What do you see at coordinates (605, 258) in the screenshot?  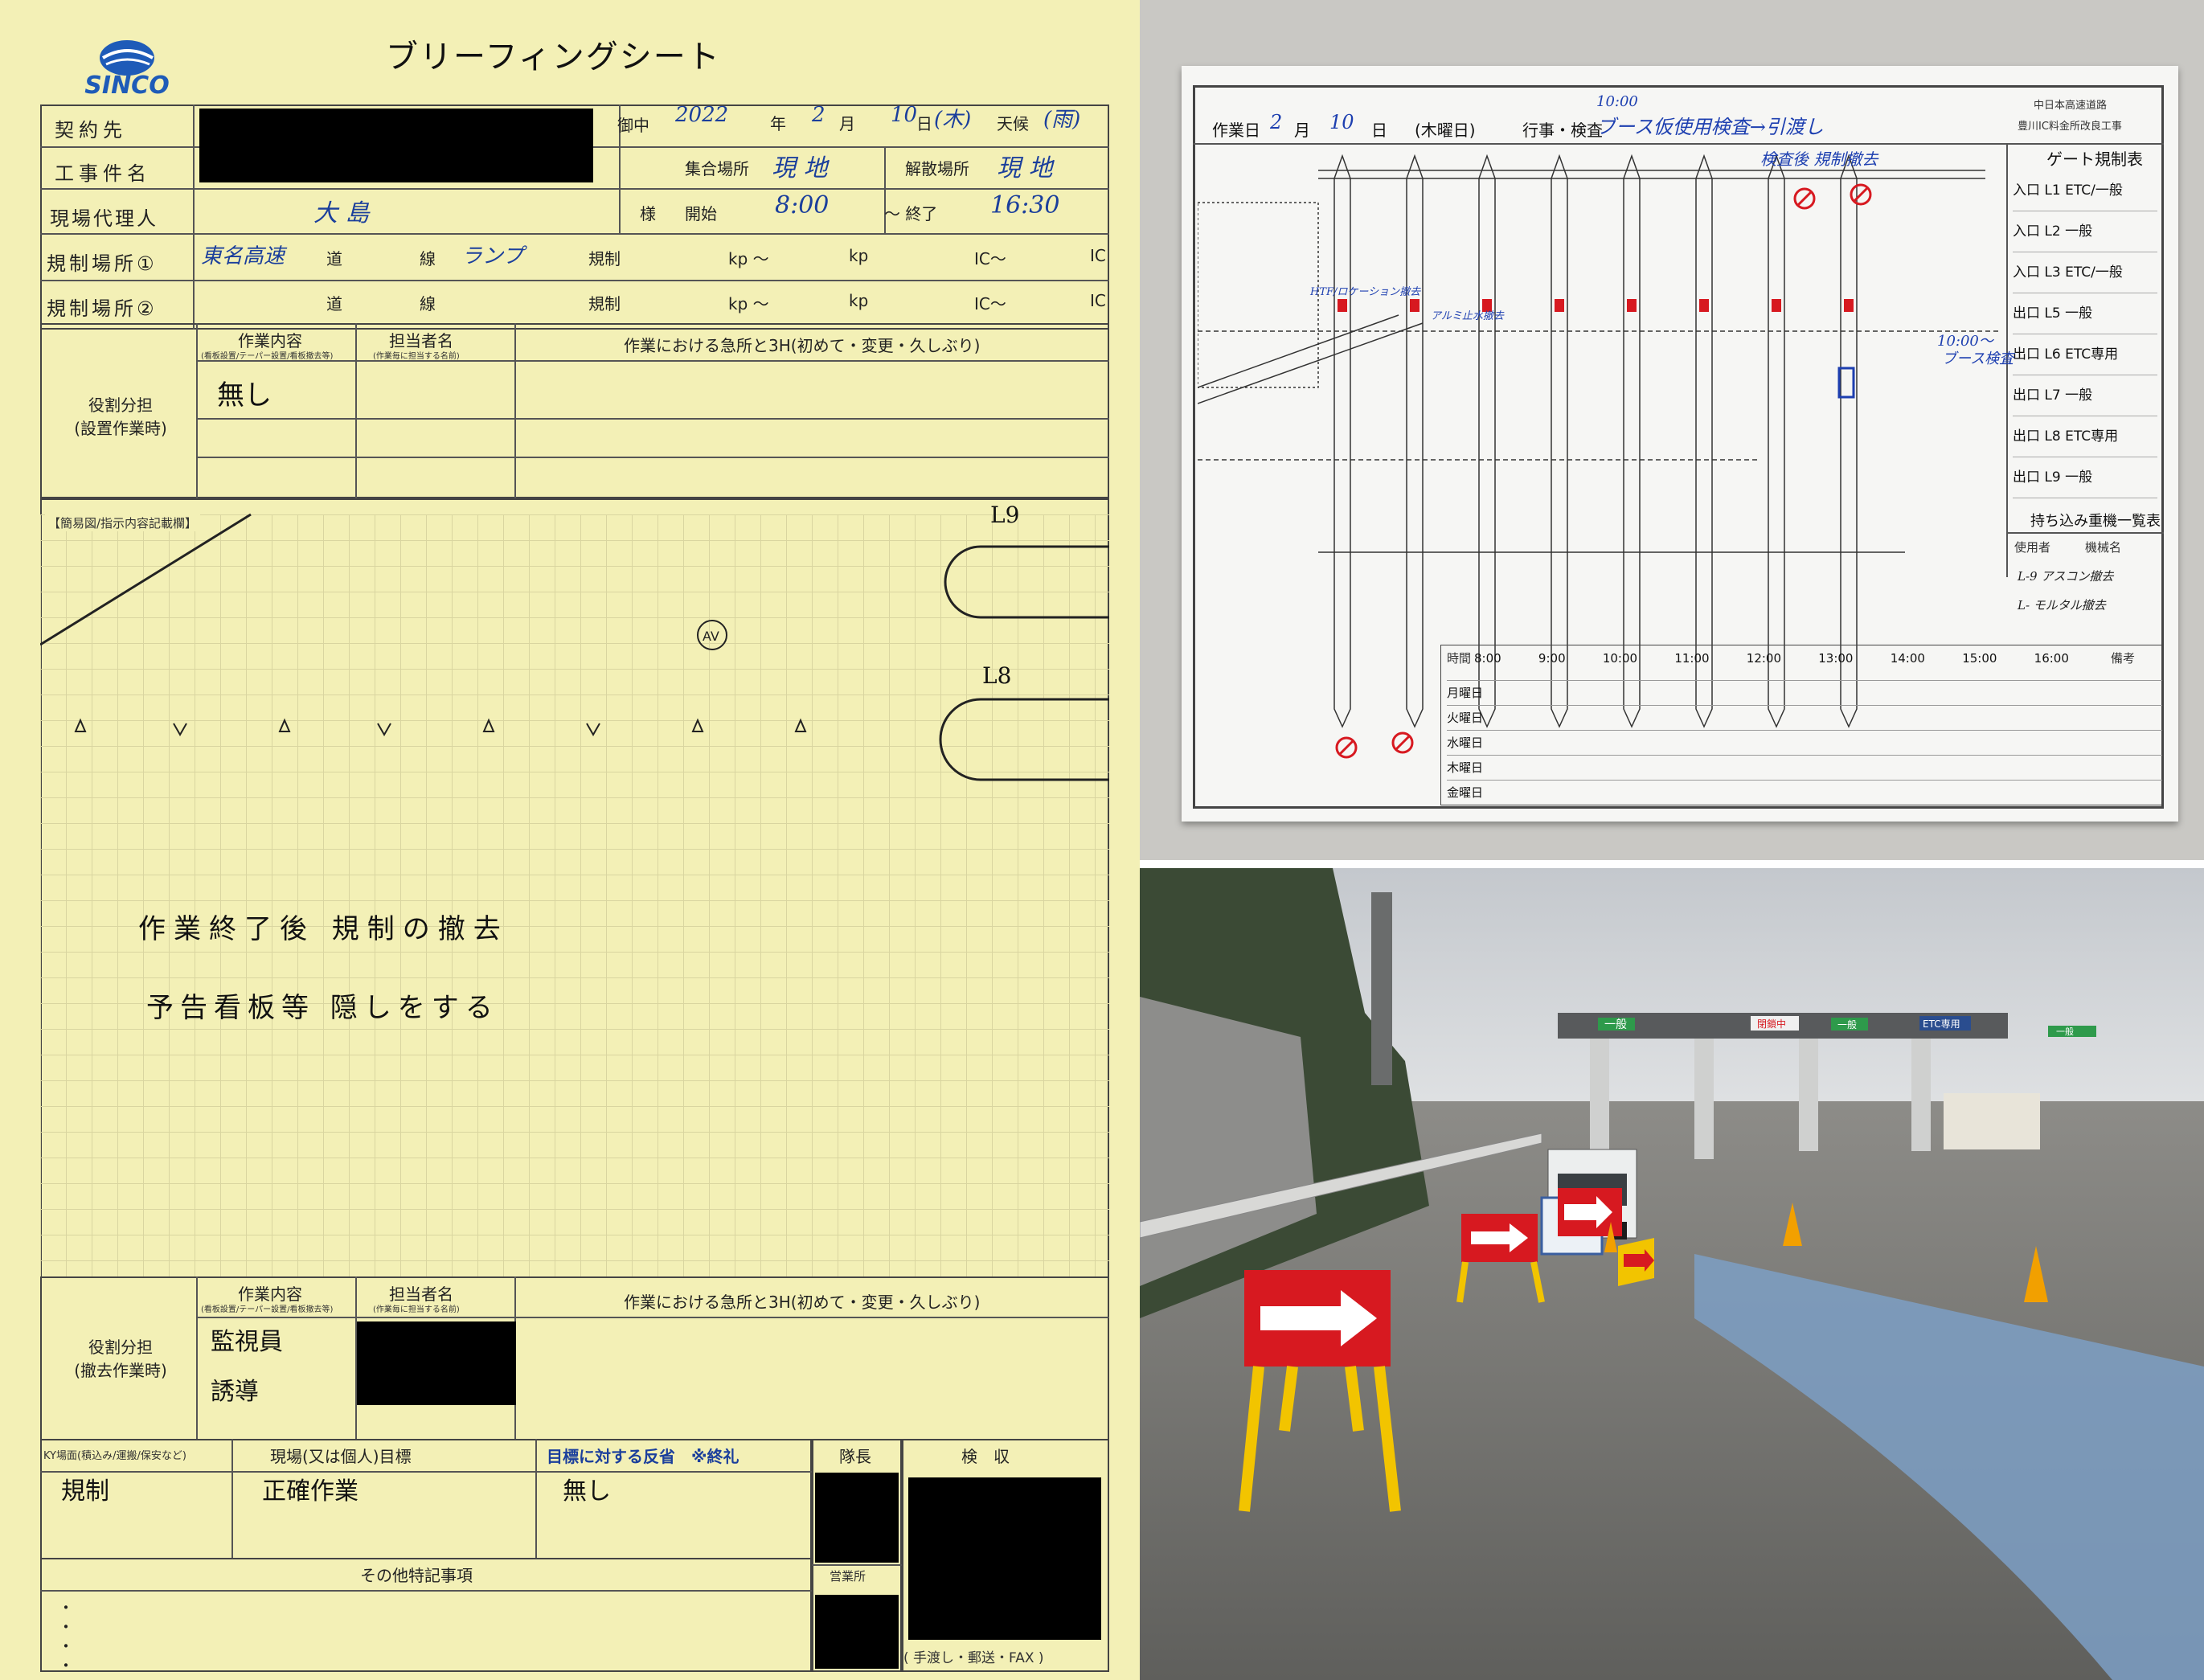 I see `reg1-kisei: 規制` at bounding box center [605, 258].